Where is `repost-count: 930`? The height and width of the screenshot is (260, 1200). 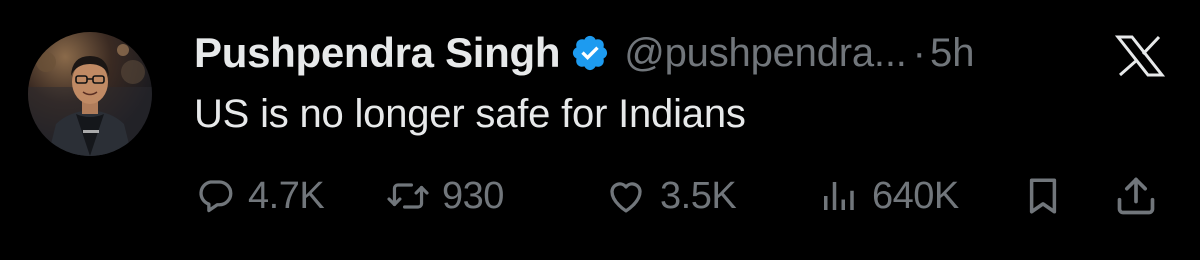
repost-count: 930 is located at coordinates (473, 195).